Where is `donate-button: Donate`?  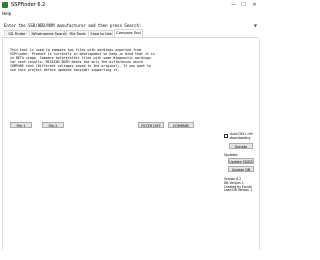 donate-button: Donate is located at coordinates (241, 146).